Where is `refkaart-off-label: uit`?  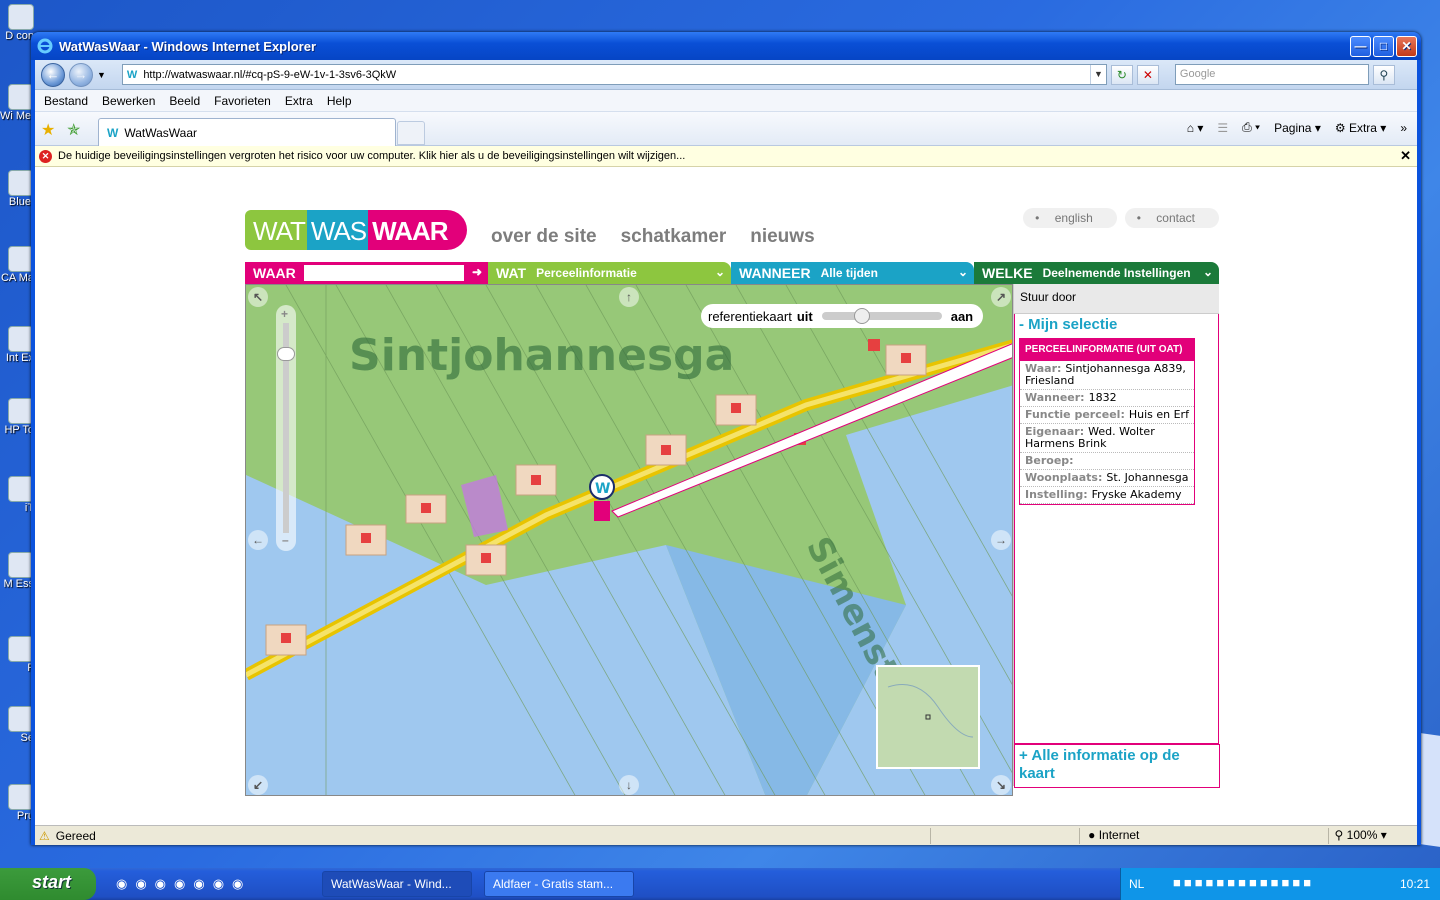
refkaart-off-label: uit is located at coordinates (804, 316).